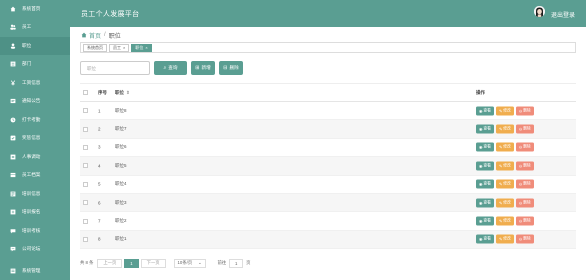 The width and height of the screenshot is (586, 280). I want to click on sidebar-item-training-signup: 培训报名, so click(35, 212).